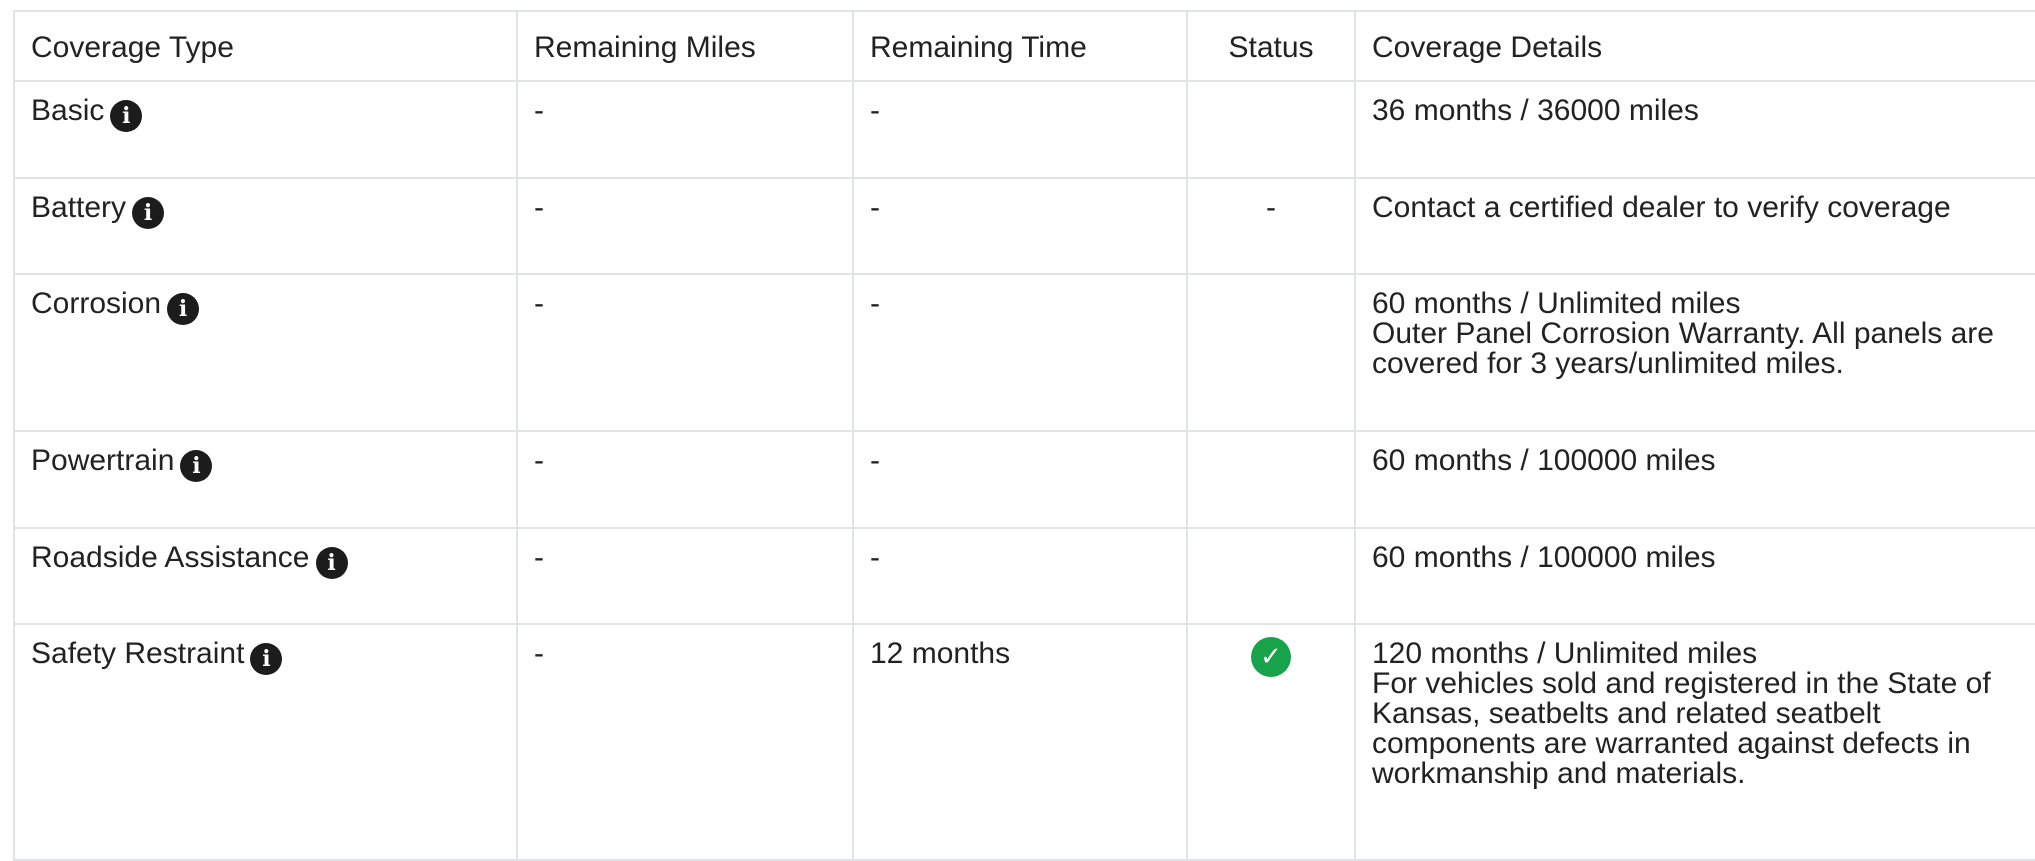  I want to click on coverage-type-label: Powertrain, so click(103, 460).